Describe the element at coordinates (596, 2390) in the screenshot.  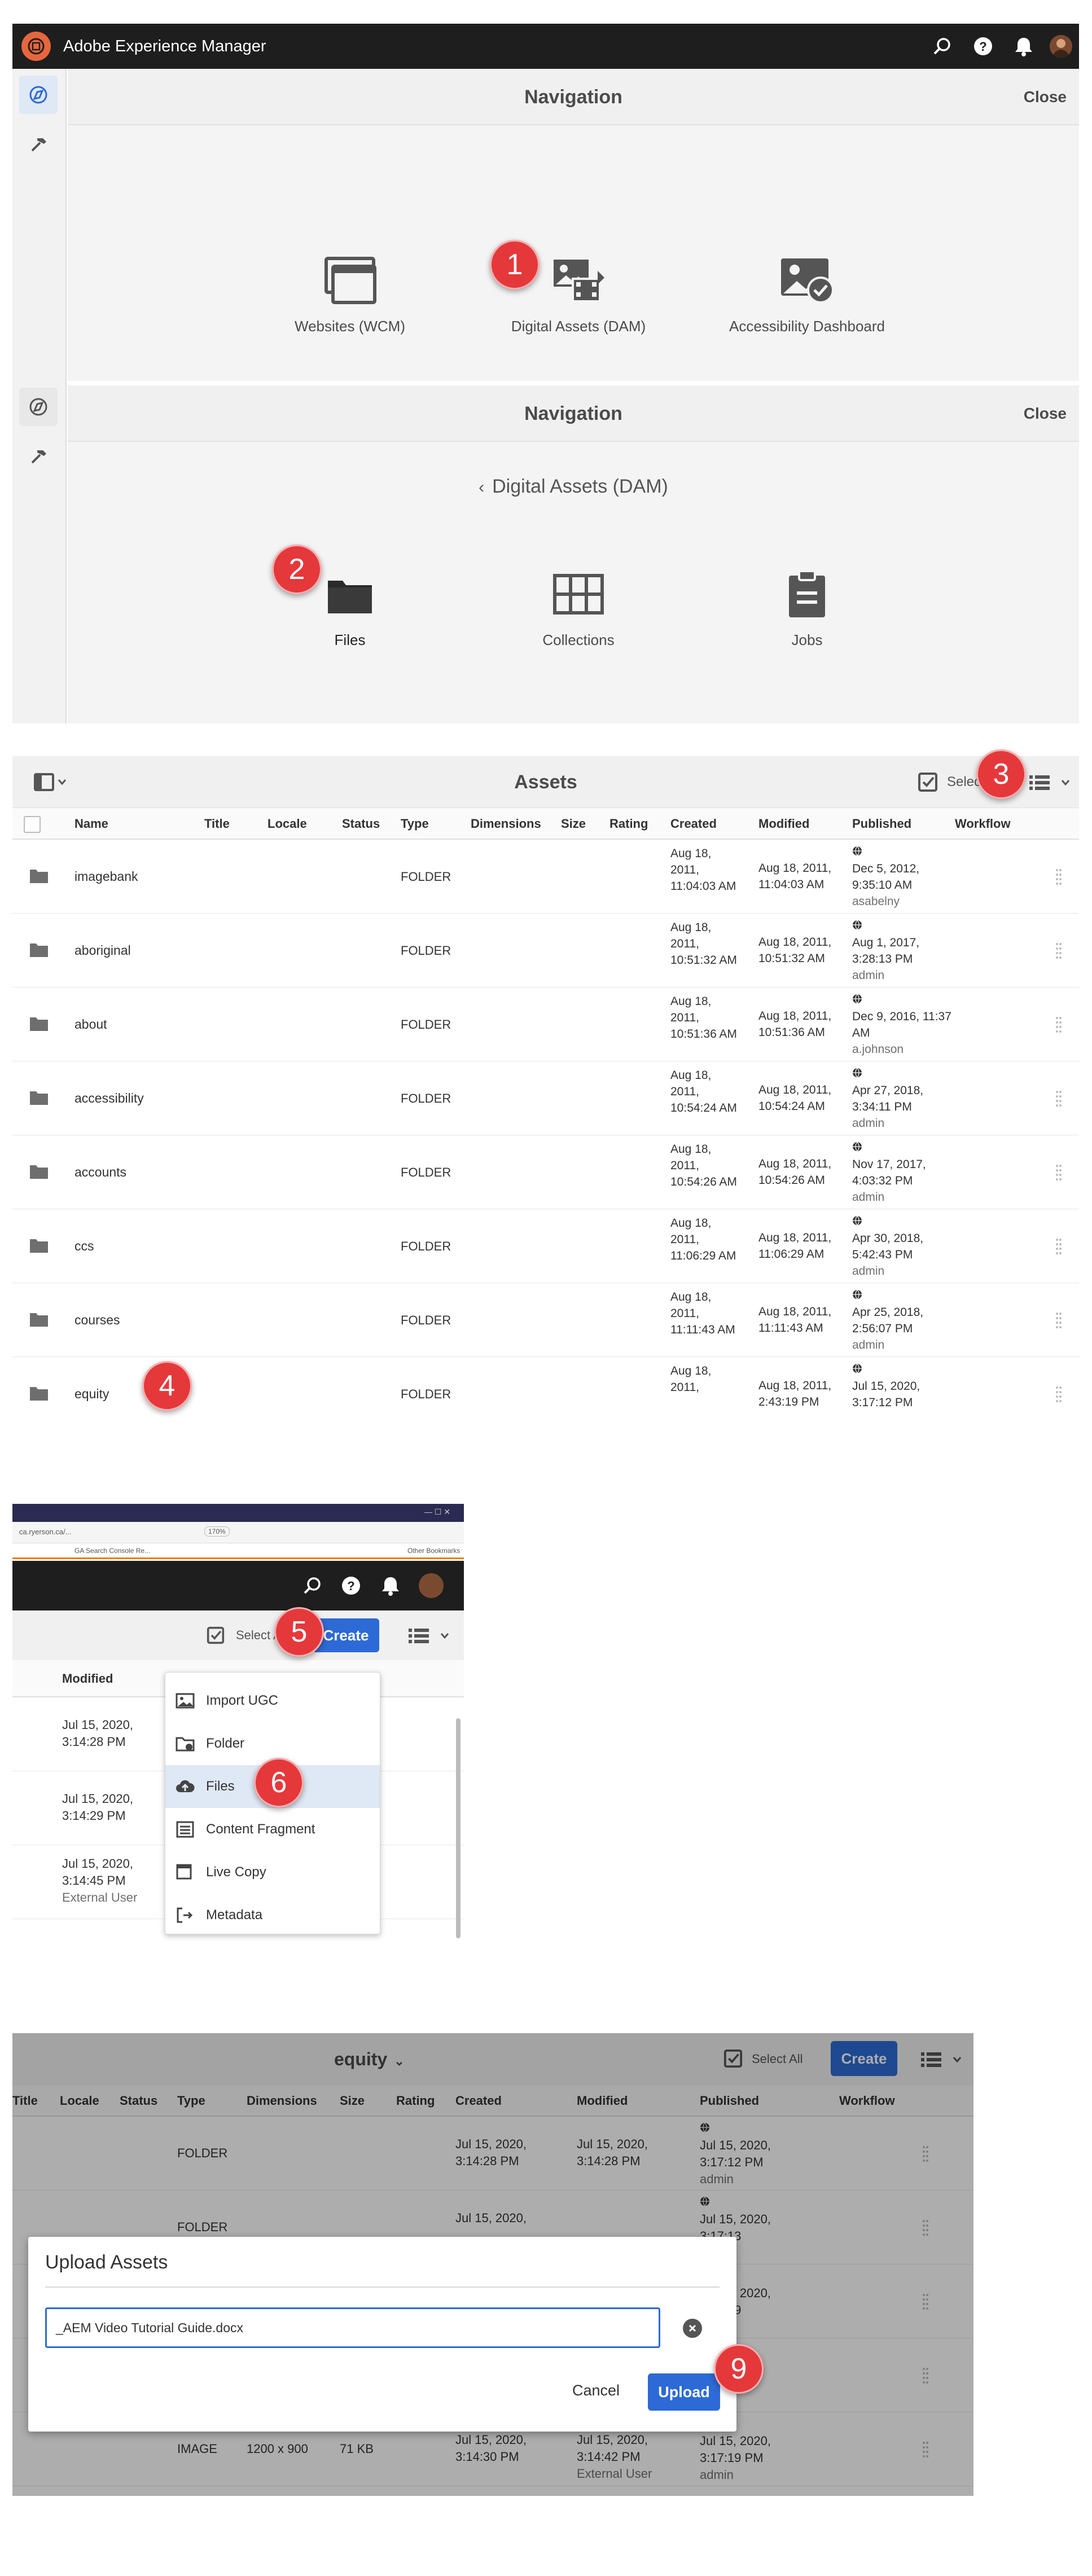
I see `cancel-button: Cancel` at that location.